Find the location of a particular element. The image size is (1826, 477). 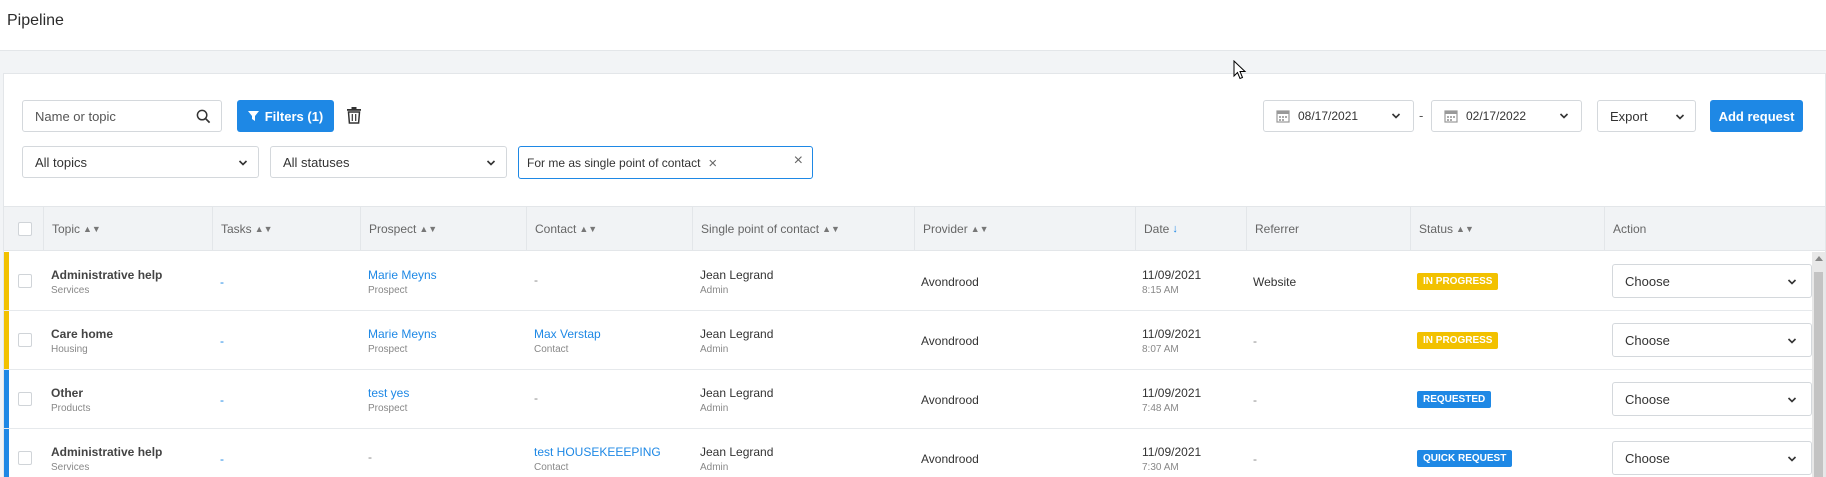

clear-icon: × is located at coordinates (798, 161).